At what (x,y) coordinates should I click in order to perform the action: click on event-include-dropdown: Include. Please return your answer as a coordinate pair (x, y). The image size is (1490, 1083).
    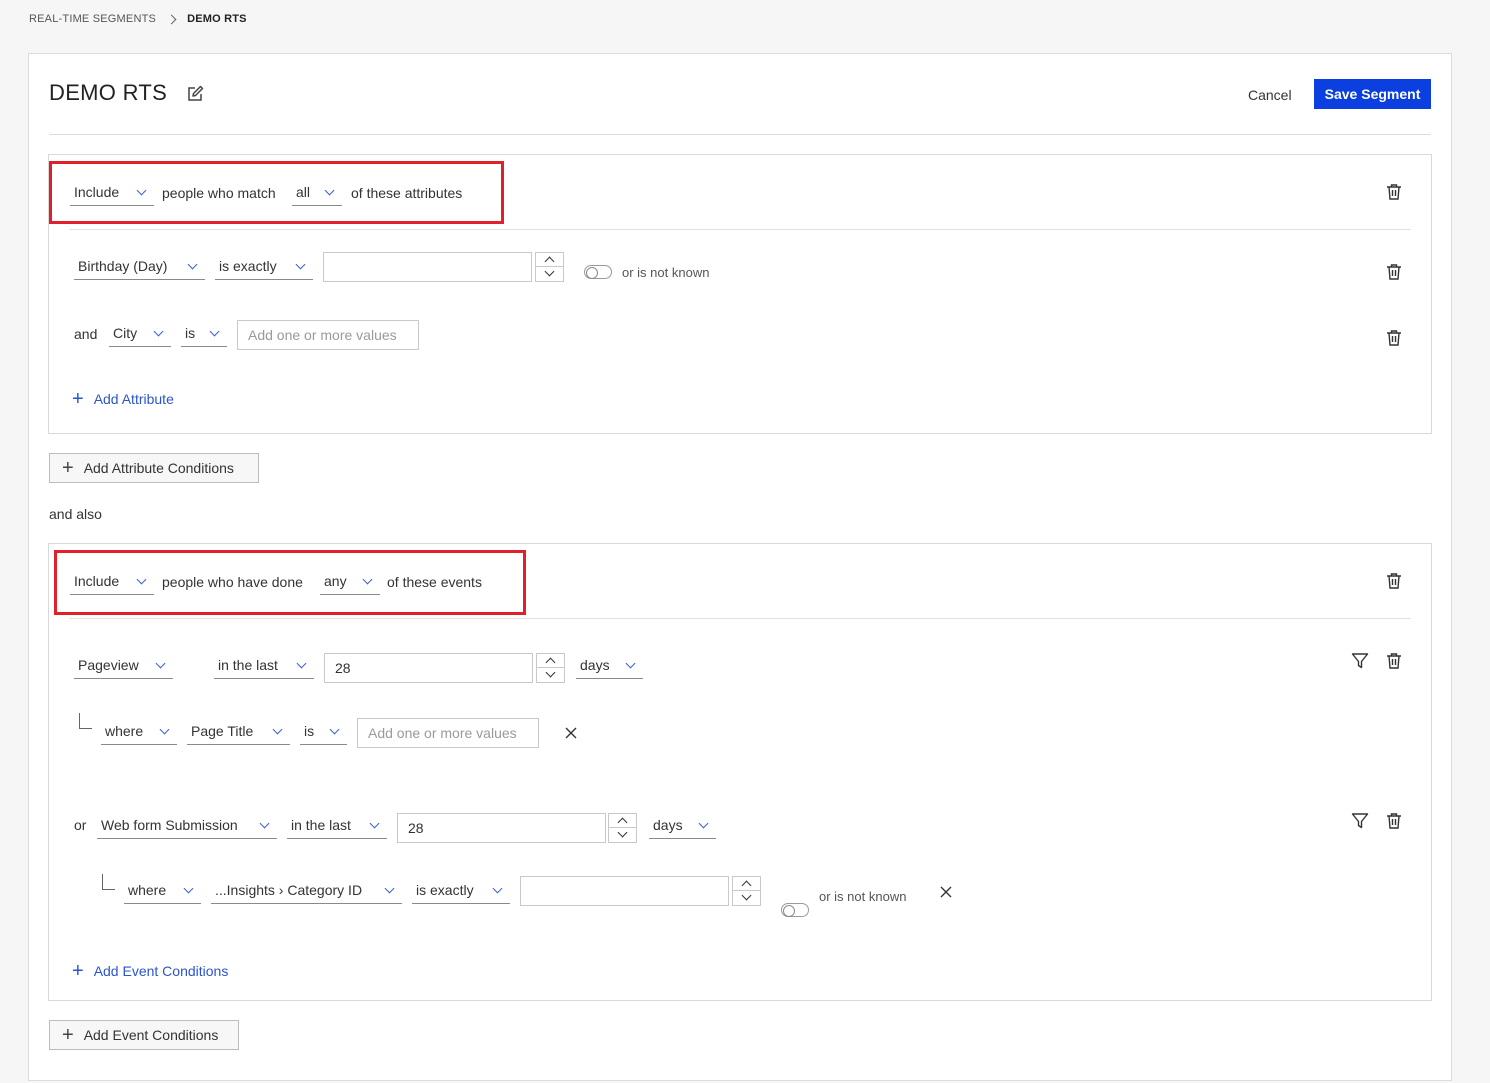
    Looking at the image, I should click on (112, 581).